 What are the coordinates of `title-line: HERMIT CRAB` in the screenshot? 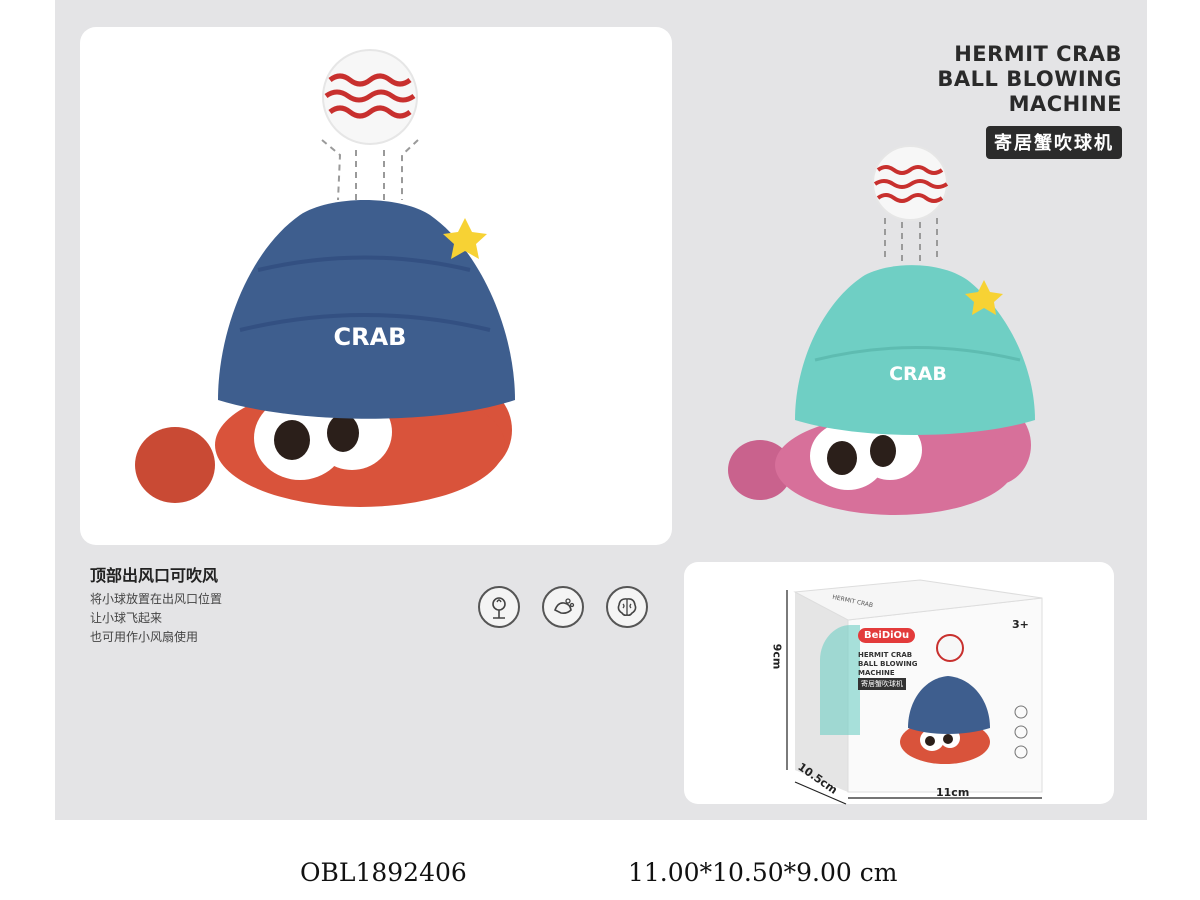 It's located at (1038, 54).